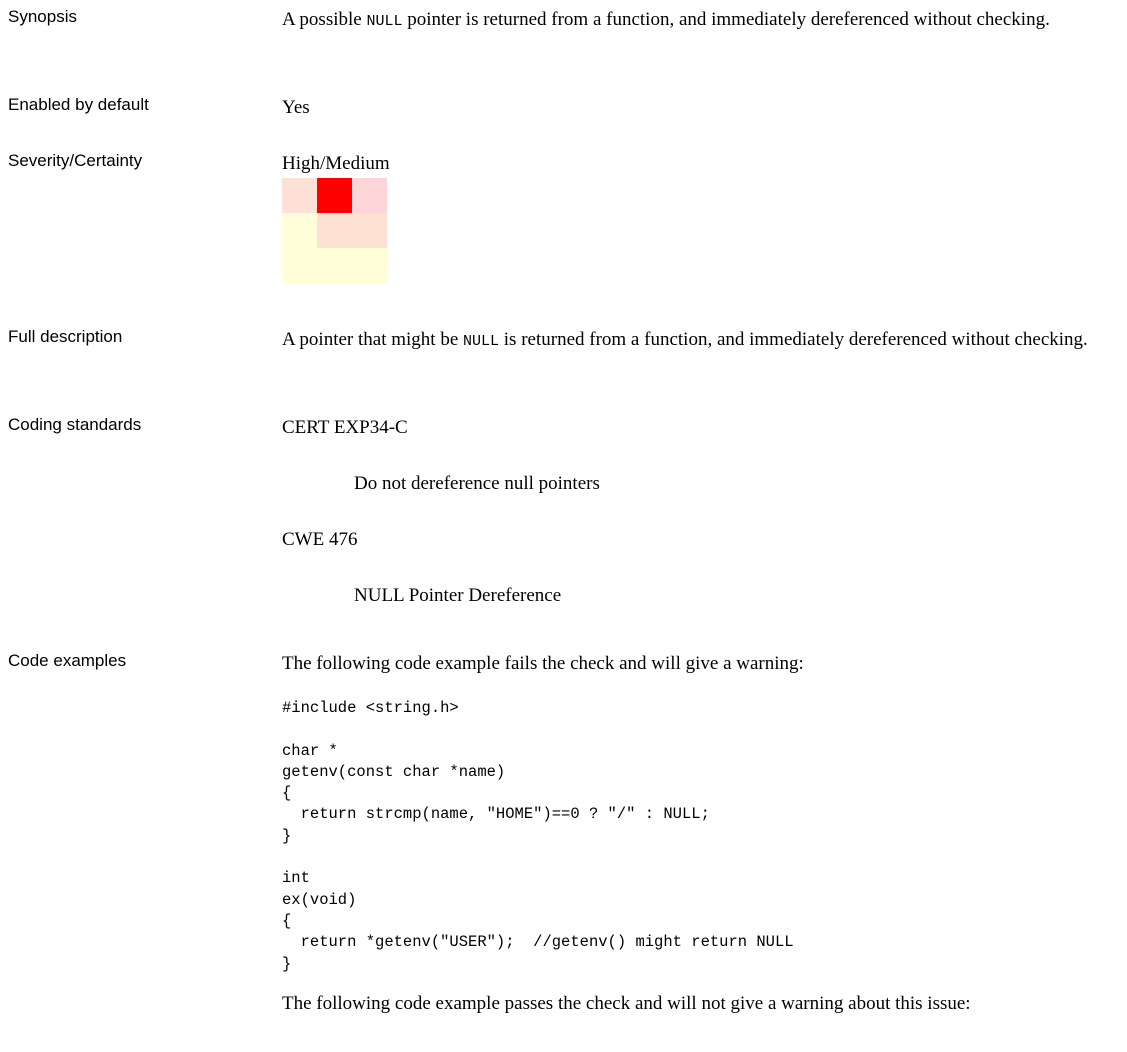 The height and width of the screenshot is (1052, 1127). I want to click on enabled-value: Yes, so click(296, 107).